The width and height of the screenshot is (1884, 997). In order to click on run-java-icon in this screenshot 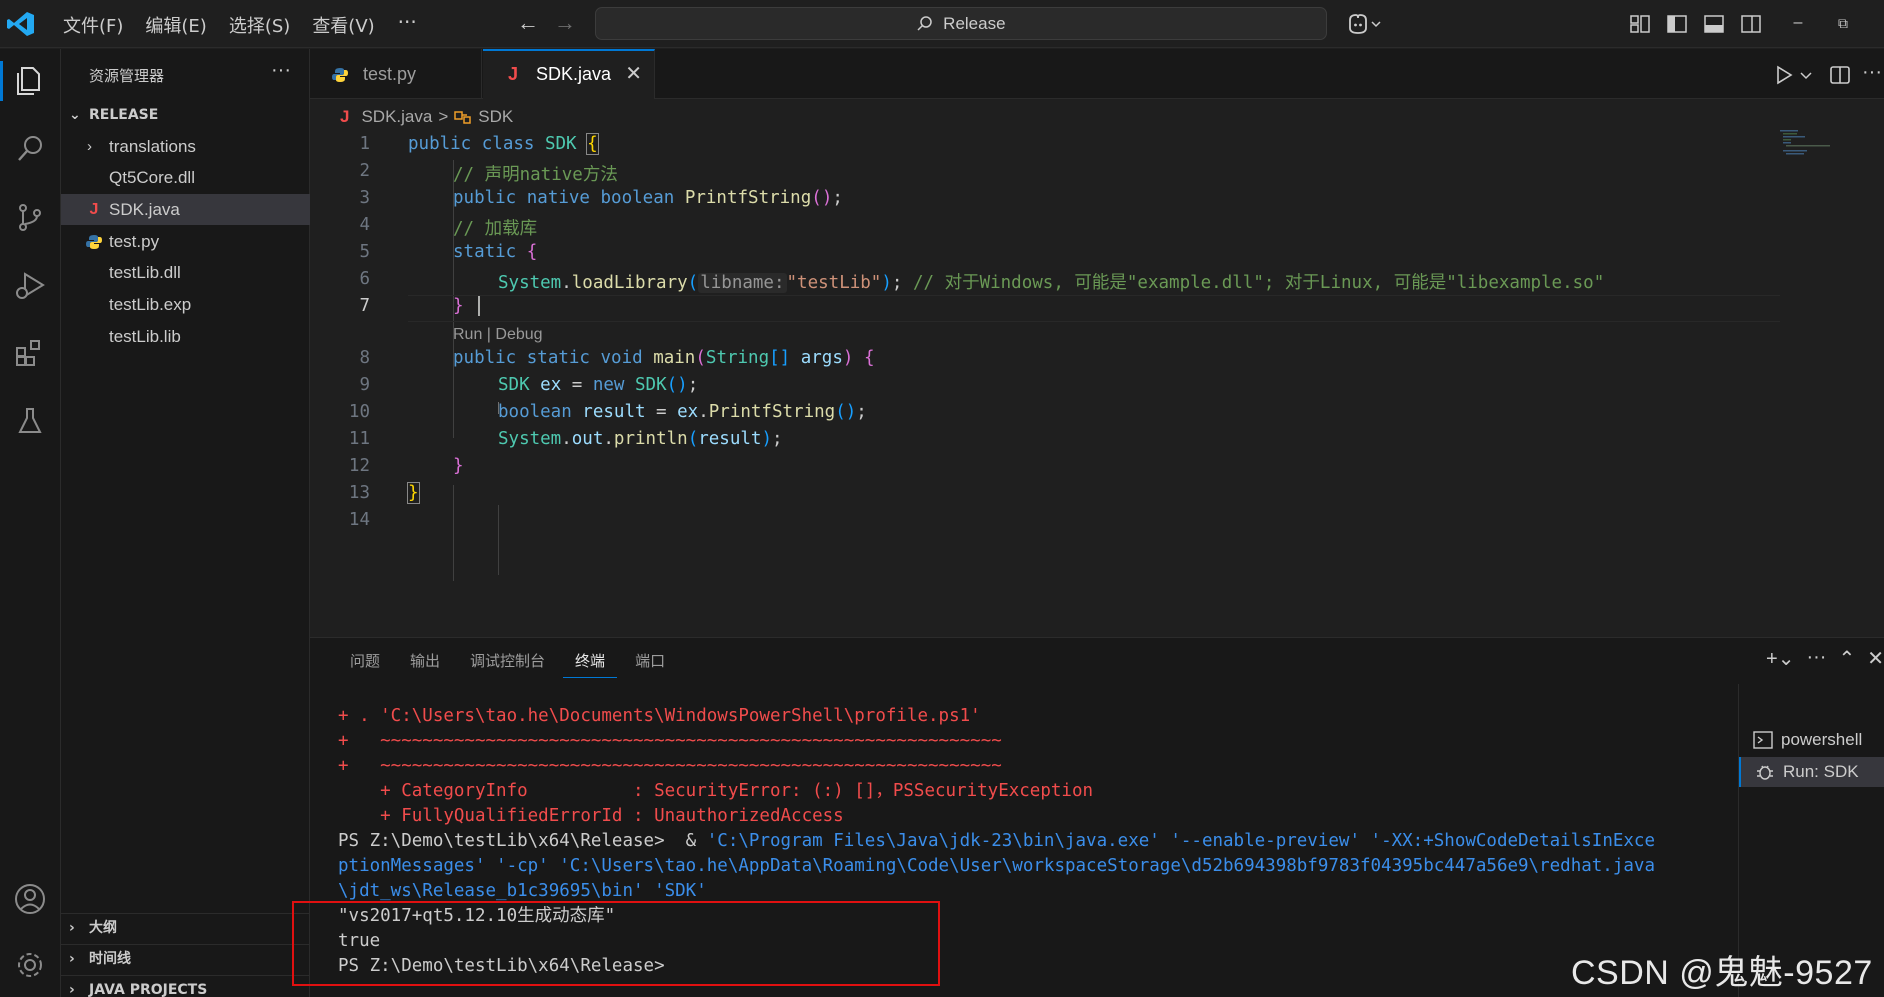, I will do `click(1784, 75)`.